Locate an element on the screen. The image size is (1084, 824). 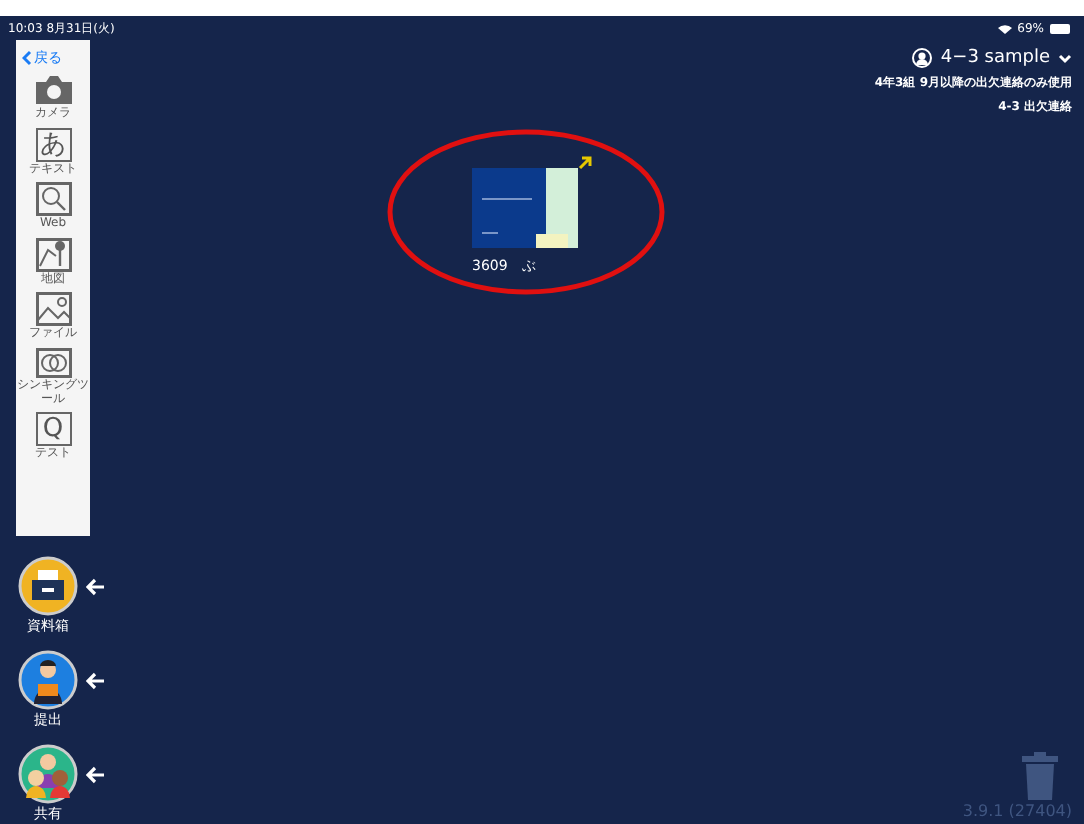
user-icon is located at coordinates (922, 58).